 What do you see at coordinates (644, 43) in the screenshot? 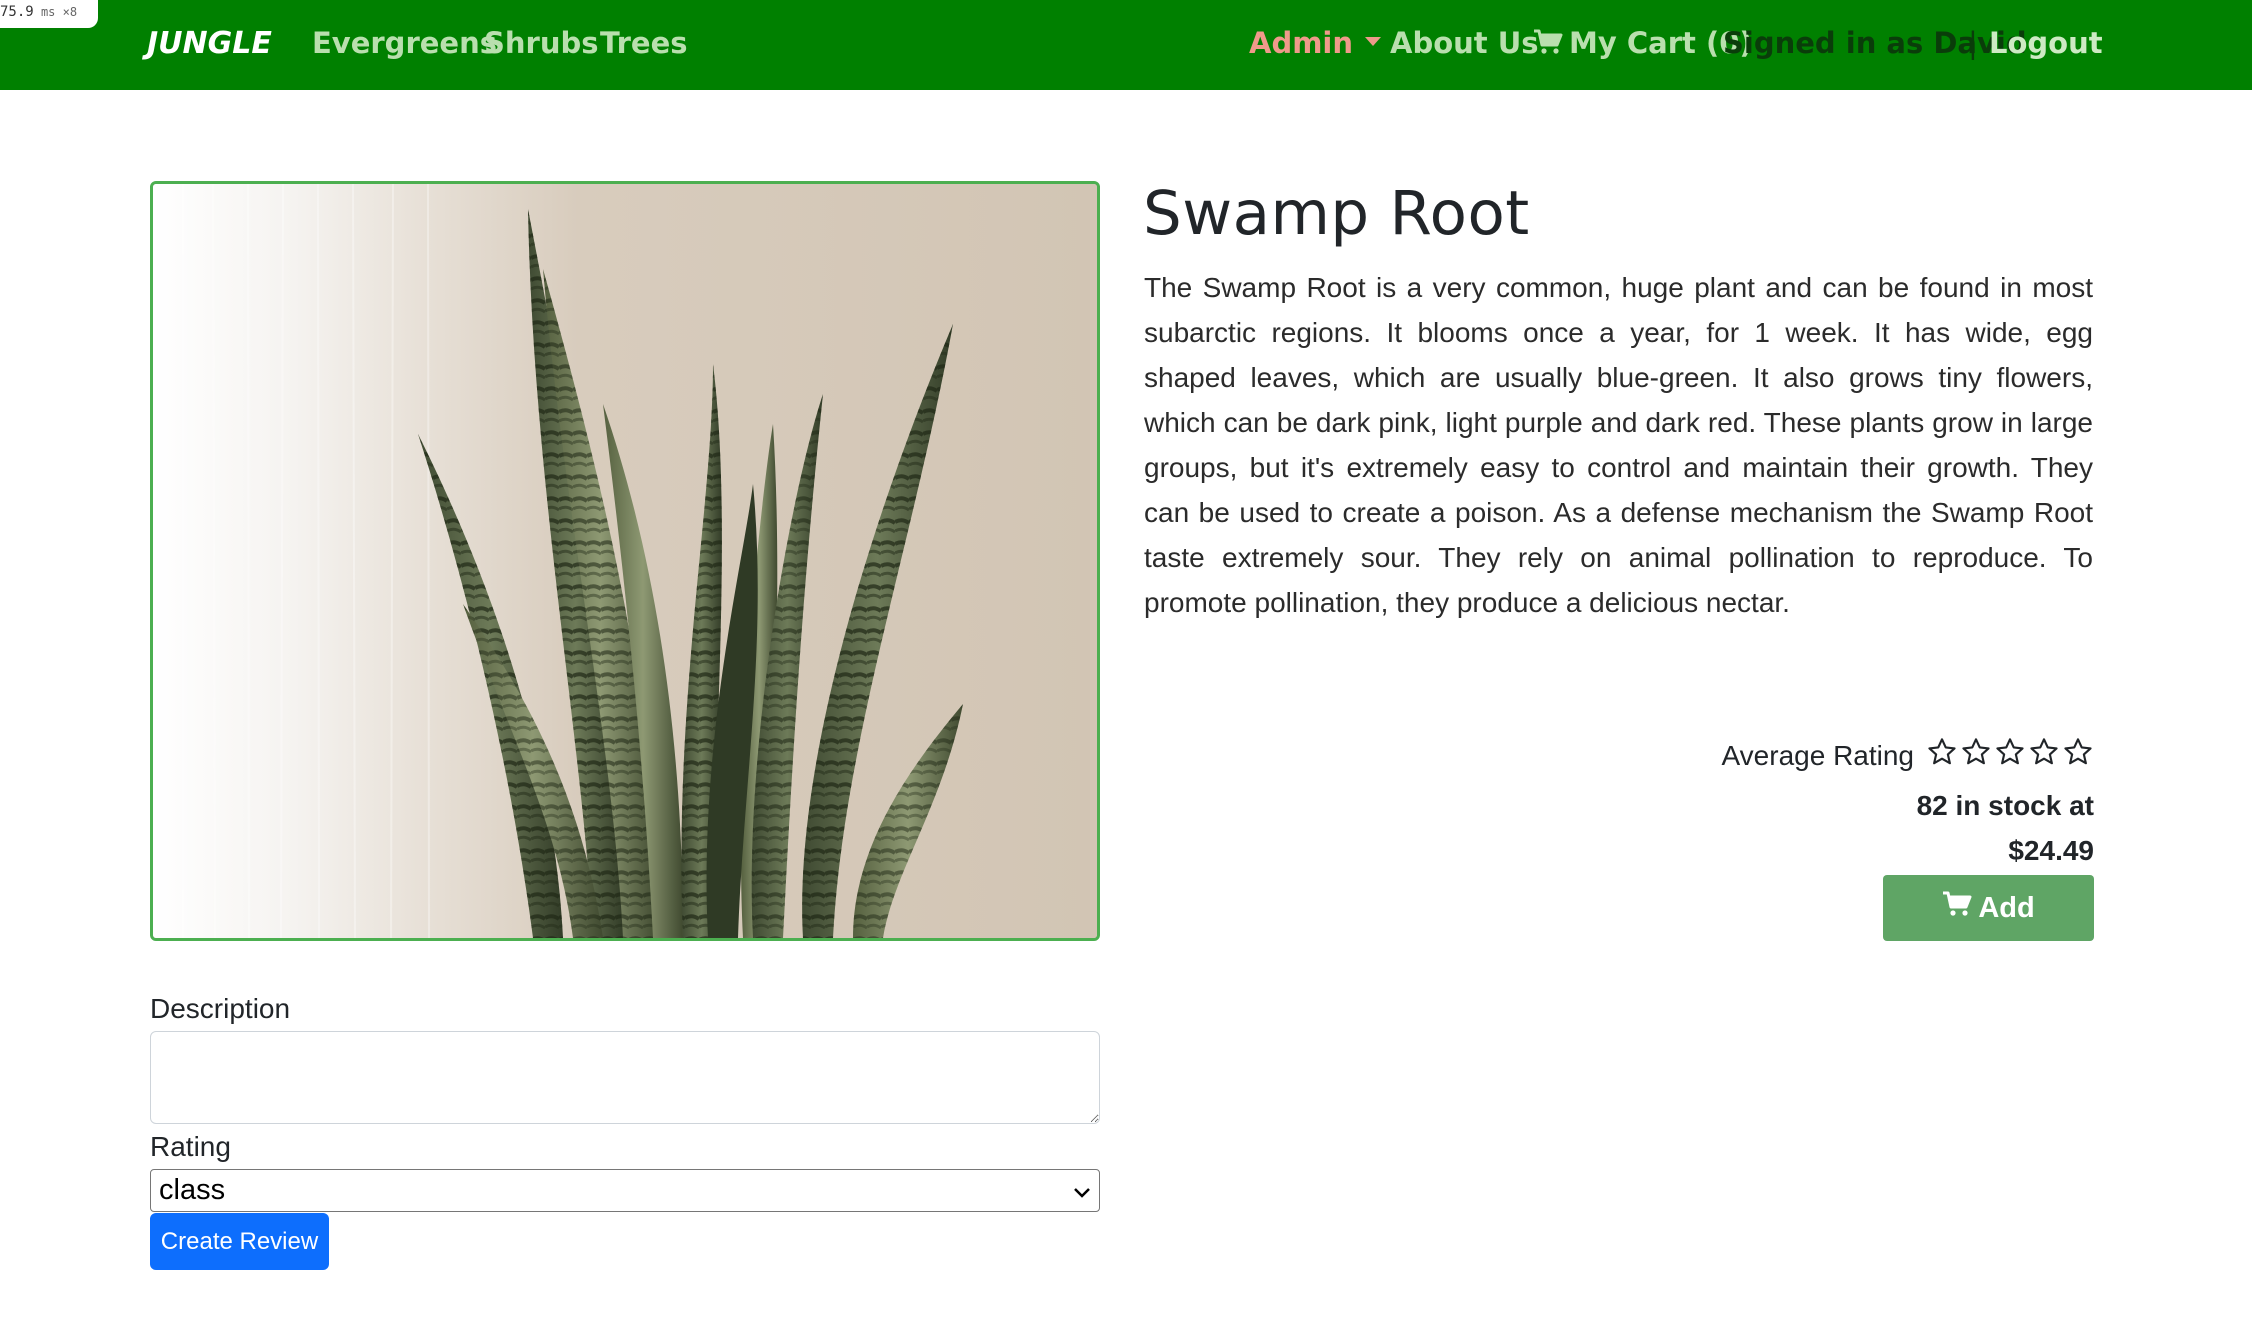
I see `nav-trees: Trees` at bounding box center [644, 43].